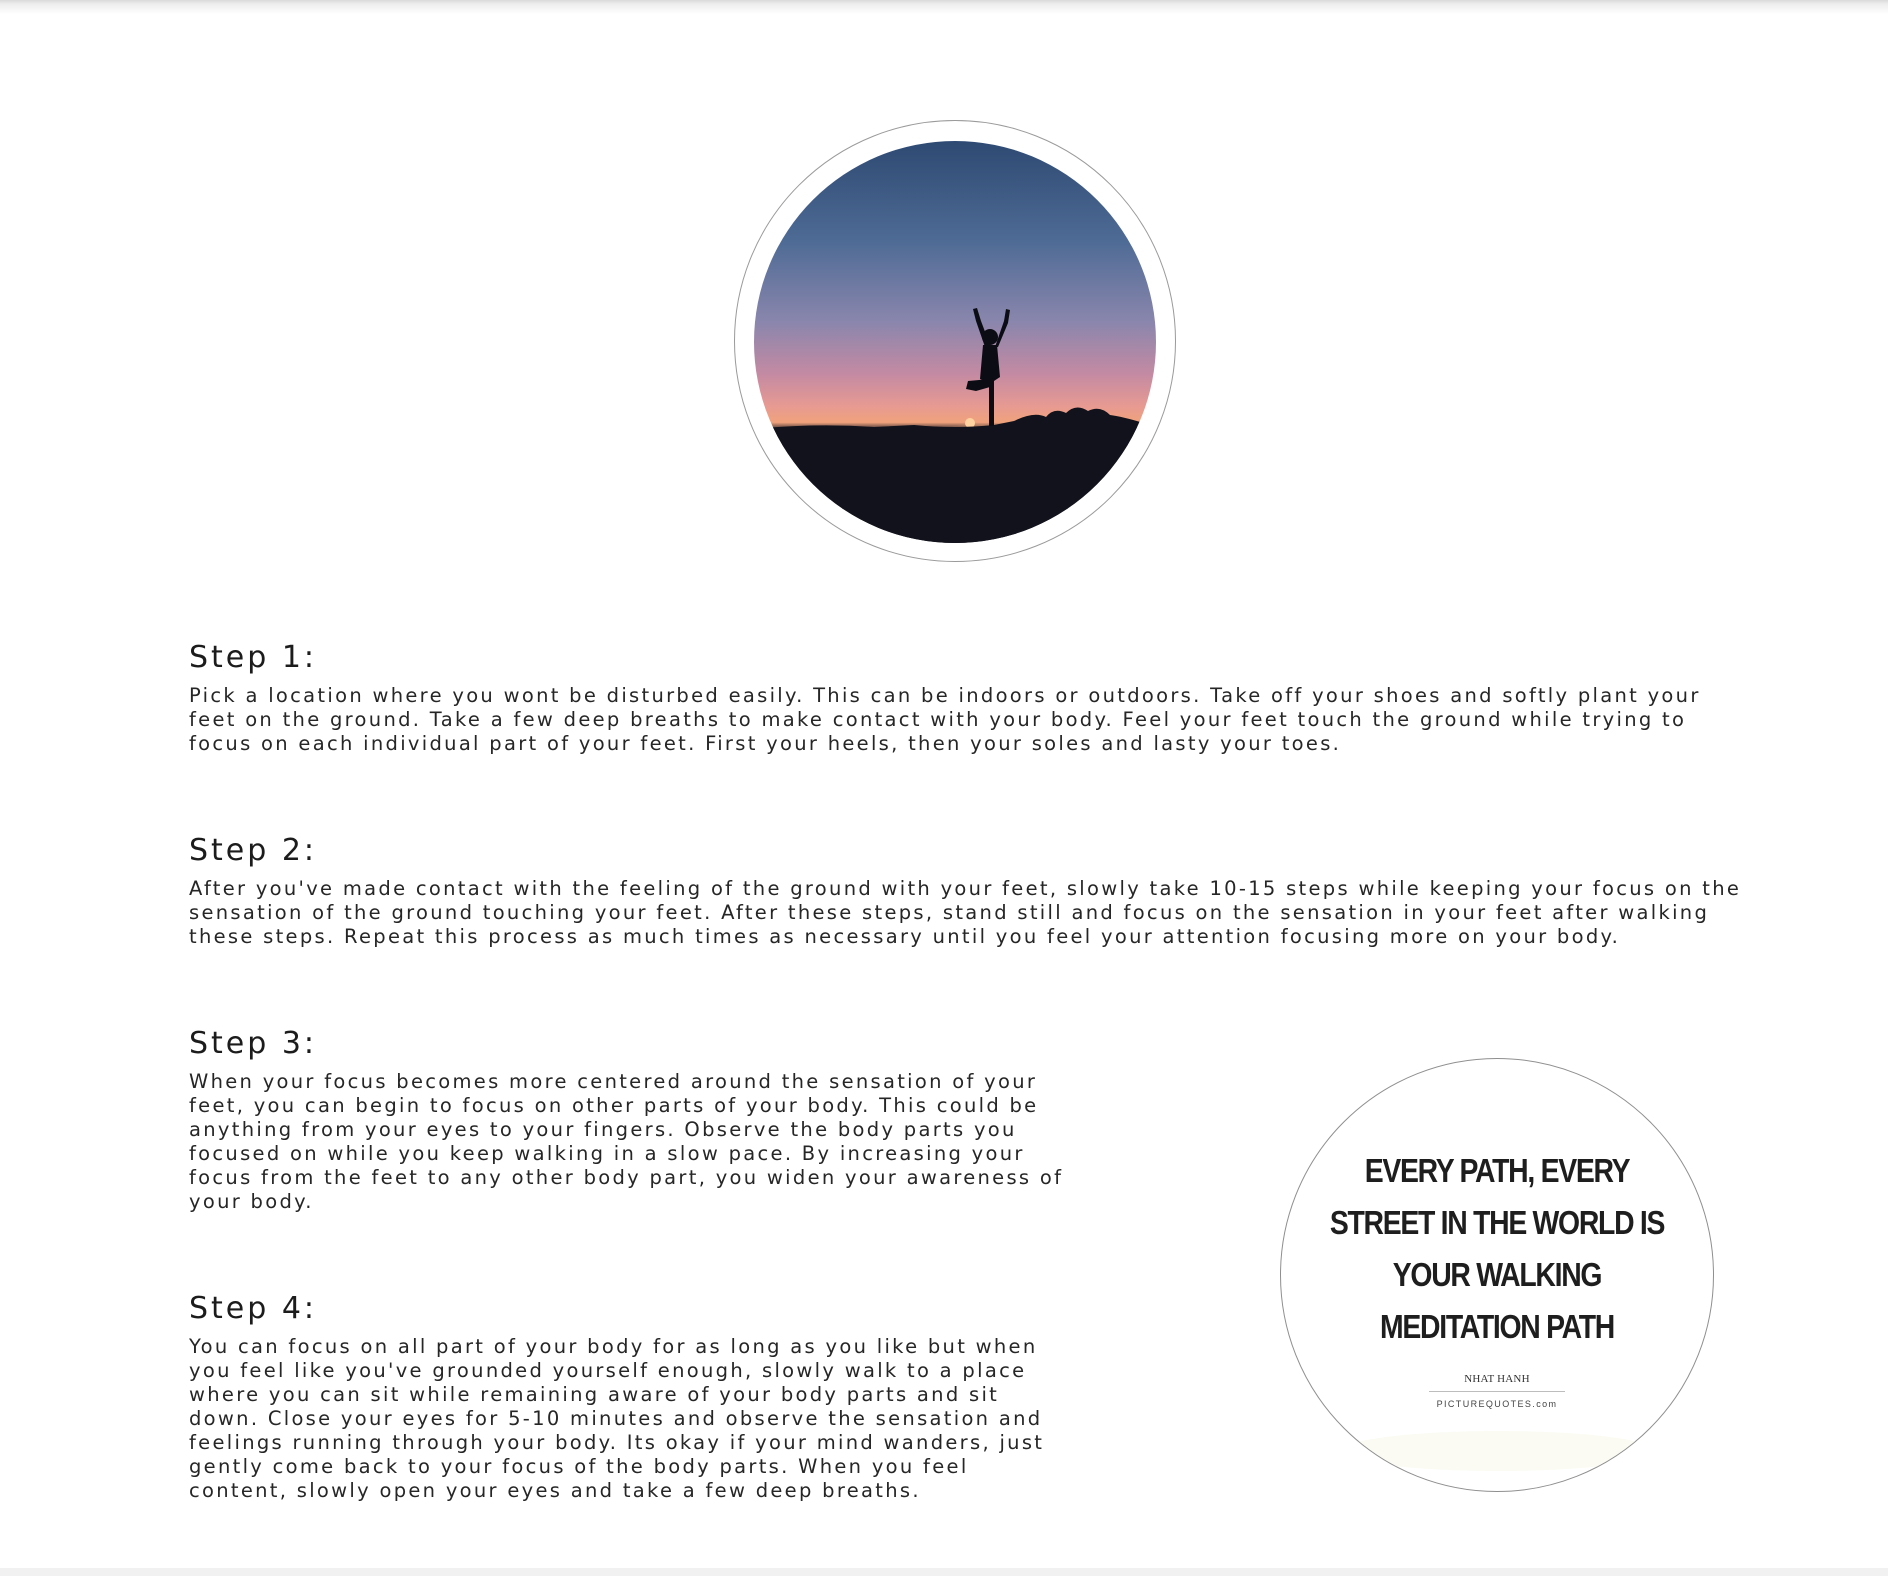 Image resolution: width=1888 pixels, height=1576 pixels. What do you see at coordinates (253, 850) in the screenshot?
I see `step-2-heading: Step 2:` at bounding box center [253, 850].